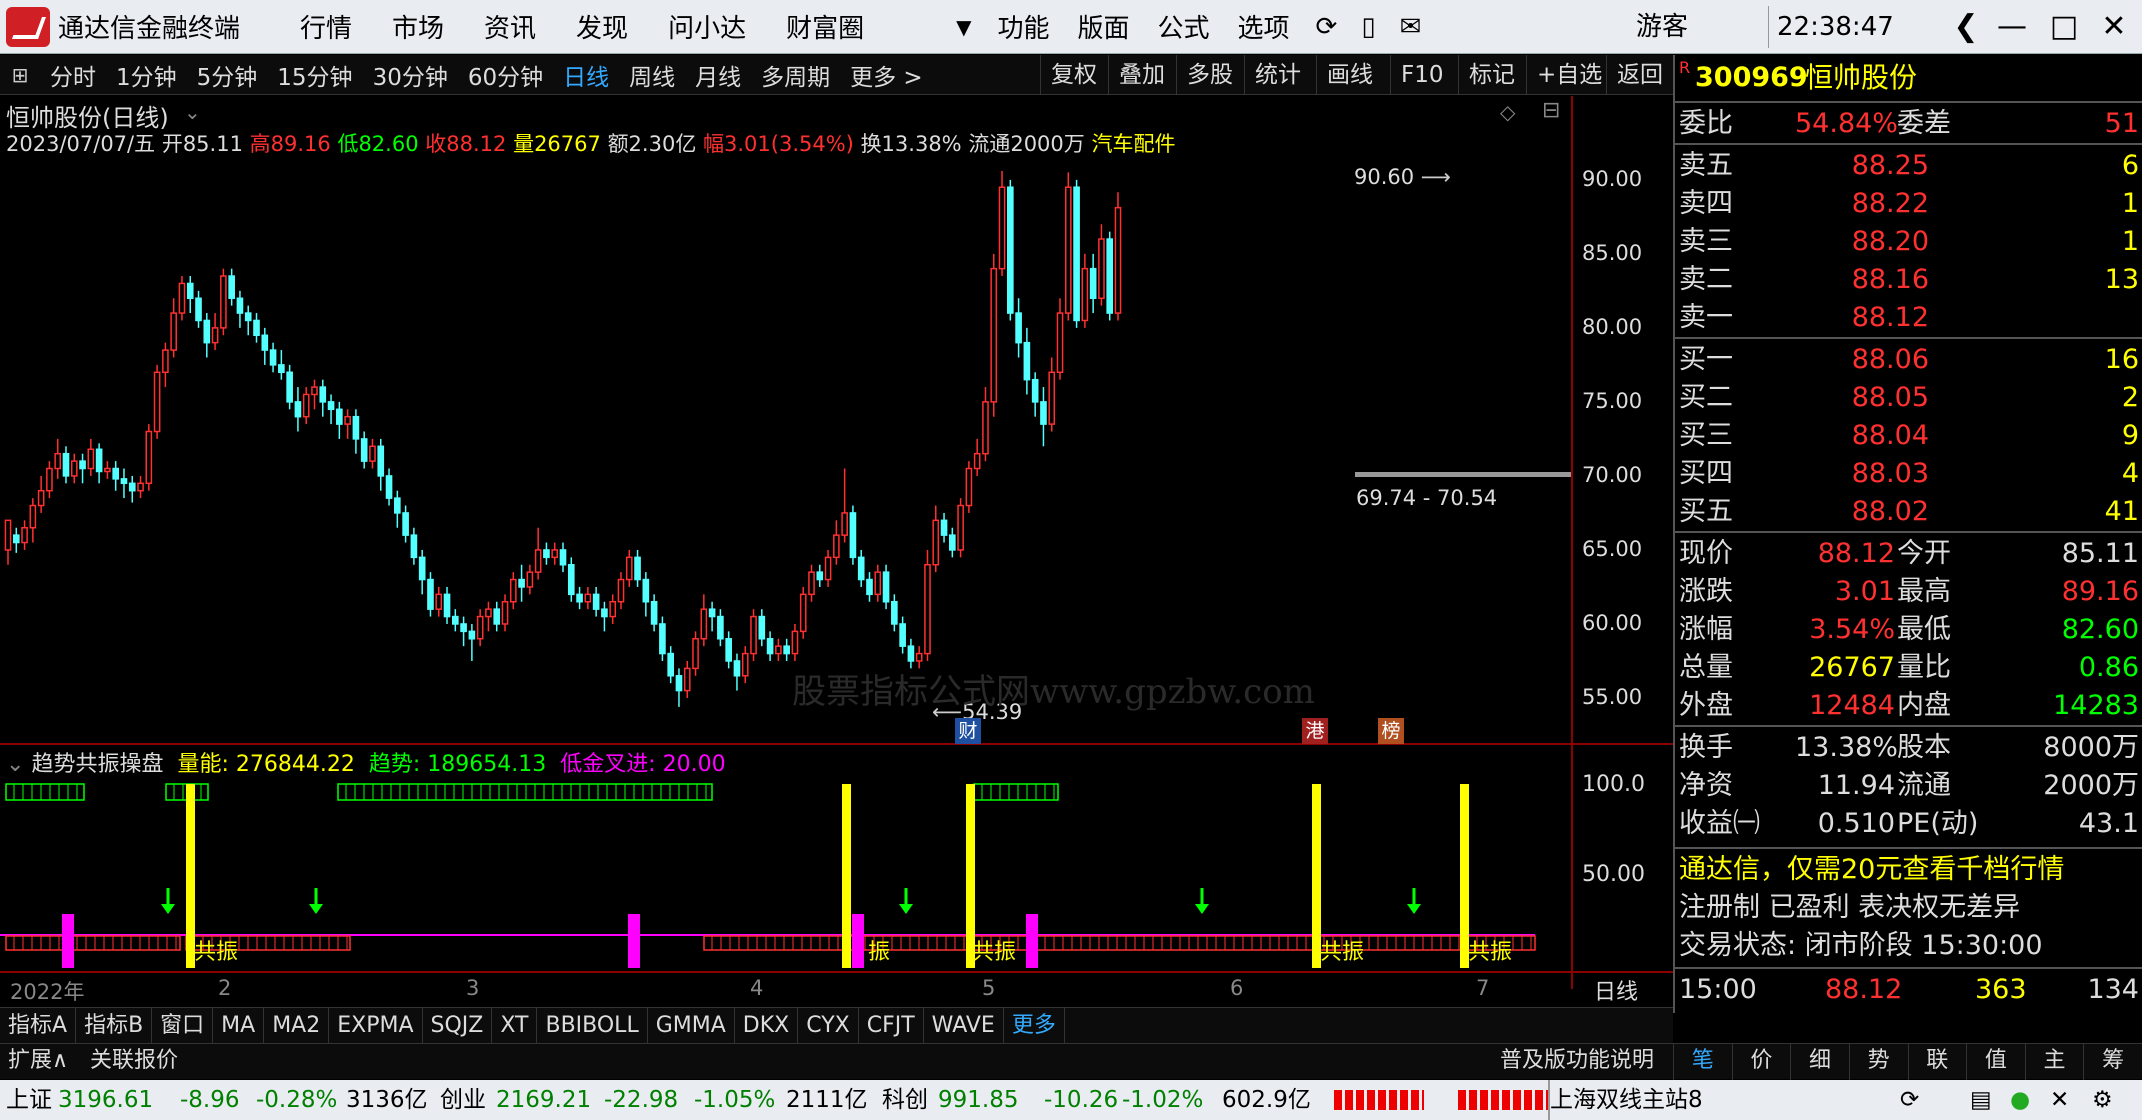  What do you see at coordinates (1966, 27) in the screenshot?
I see `back-icon: ❮` at bounding box center [1966, 27].